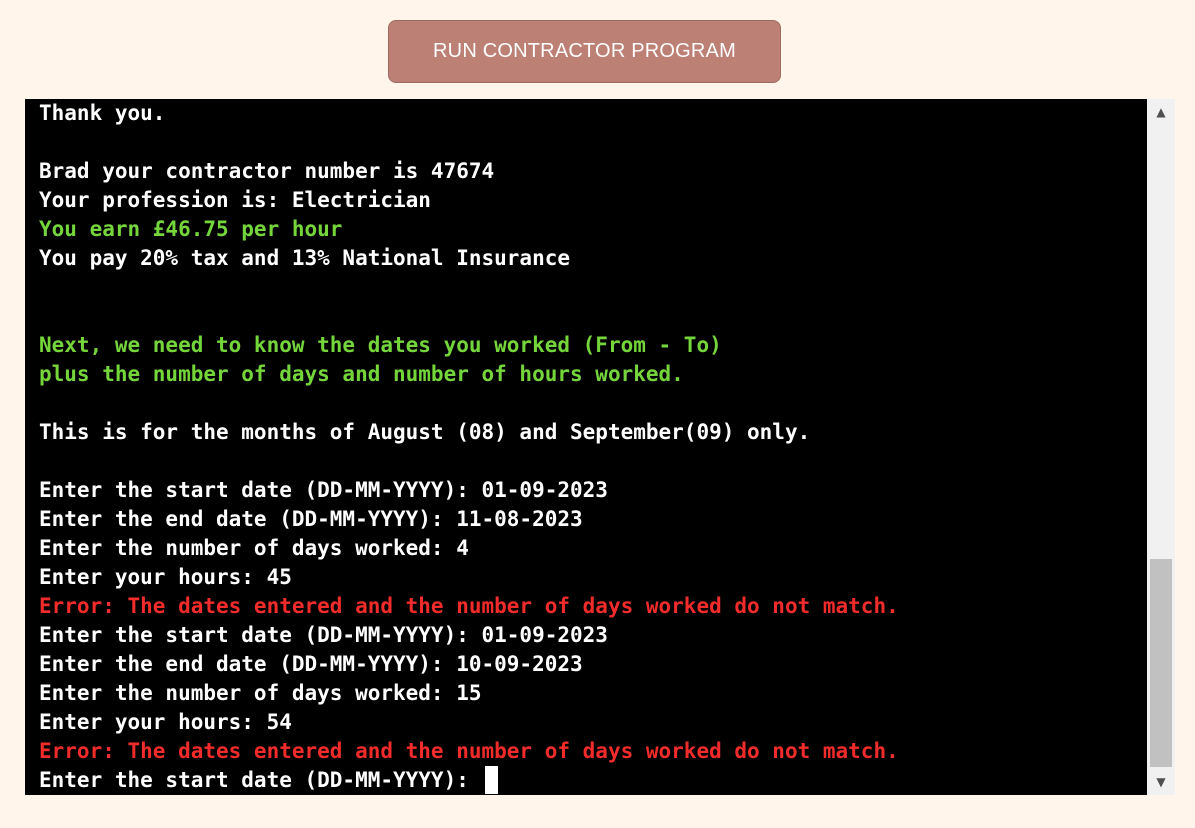  What do you see at coordinates (260, 693) in the screenshot?
I see `terminal-line: Enter the number of days worked: 15` at bounding box center [260, 693].